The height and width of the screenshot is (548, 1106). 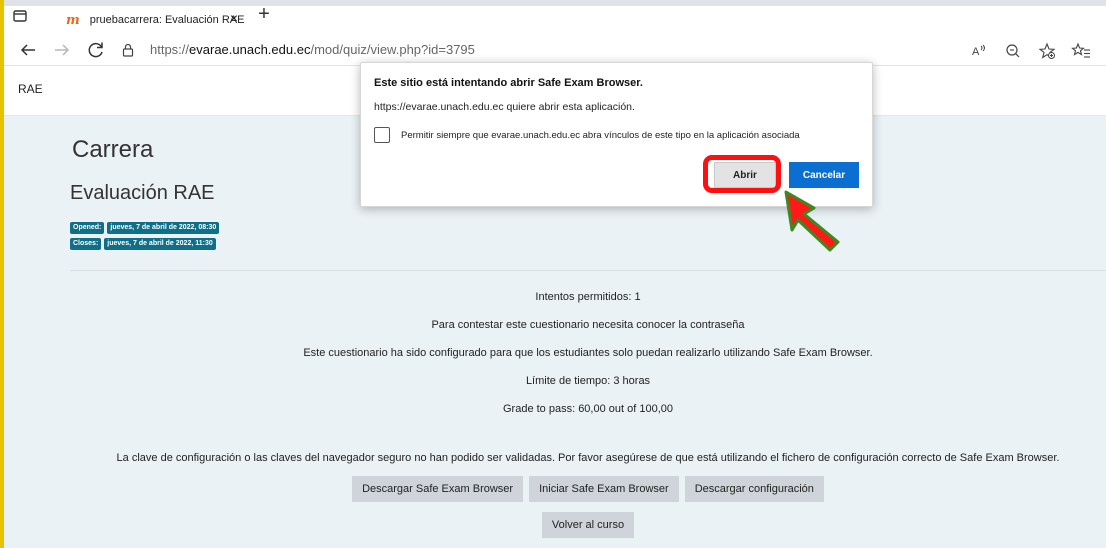 What do you see at coordinates (1030, 51) in the screenshot?
I see `address-bar-actions: A` at bounding box center [1030, 51].